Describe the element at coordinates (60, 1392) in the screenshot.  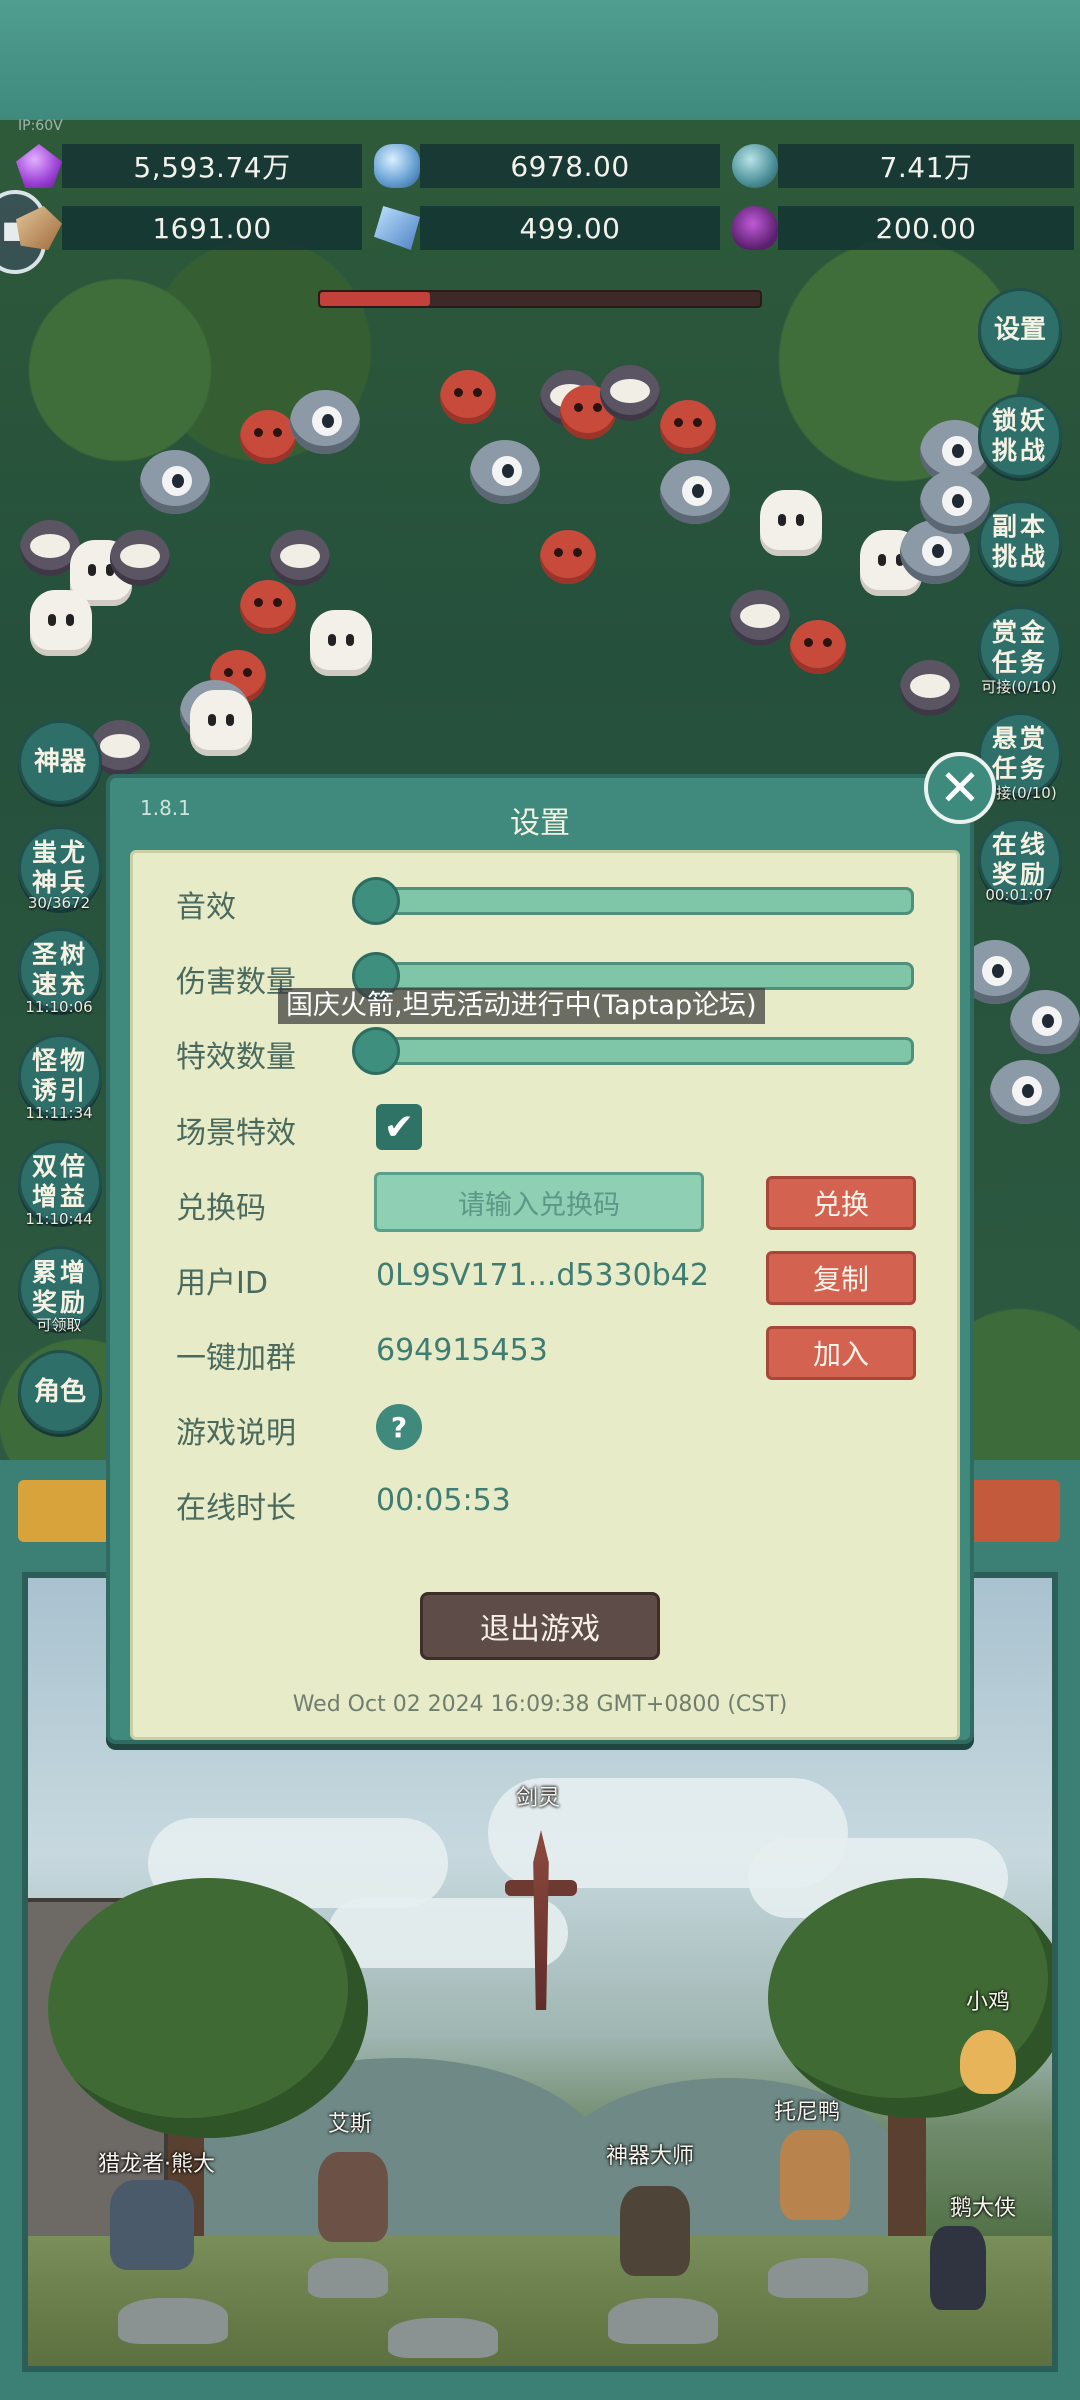
I see `character-button: 角色` at that location.